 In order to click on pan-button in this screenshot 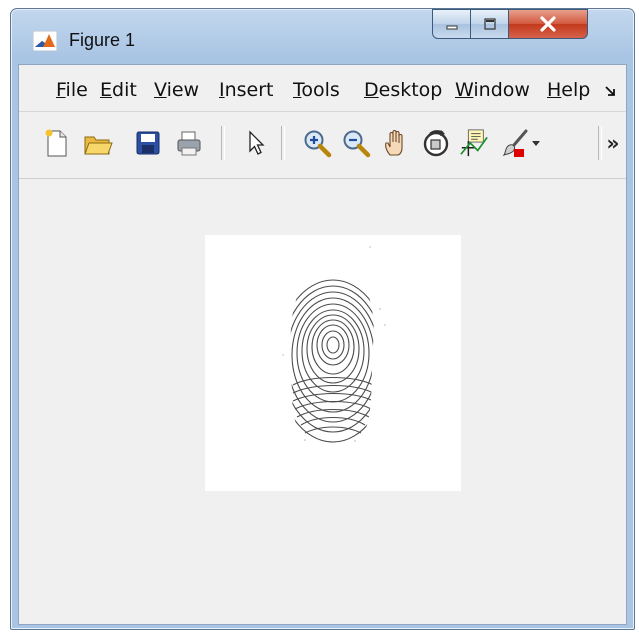, I will do `click(396, 143)`.